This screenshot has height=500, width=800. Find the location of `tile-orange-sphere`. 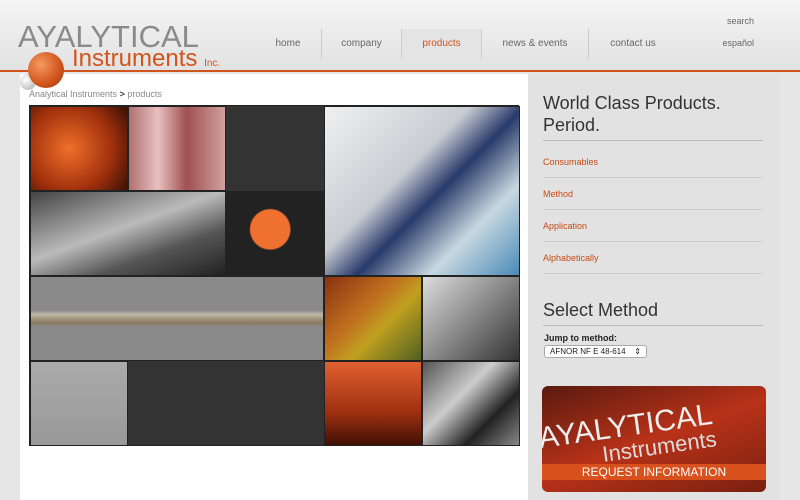

tile-orange-sphere is located at coordinates (275, 233).